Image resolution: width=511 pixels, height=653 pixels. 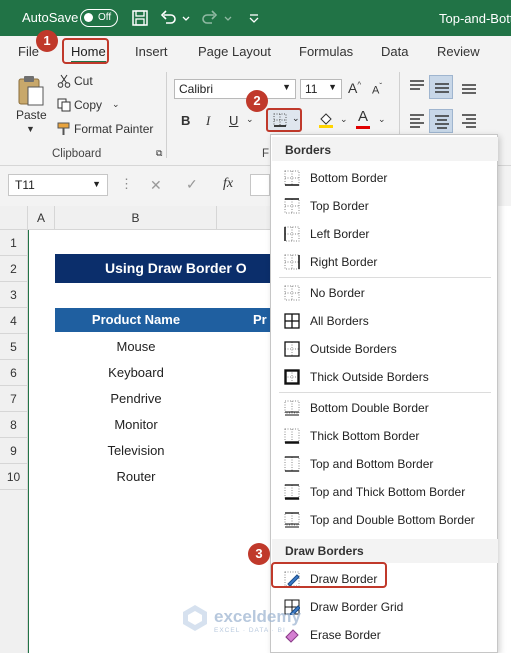 I want to click on row-header: 6, so click(x=14, y=373).